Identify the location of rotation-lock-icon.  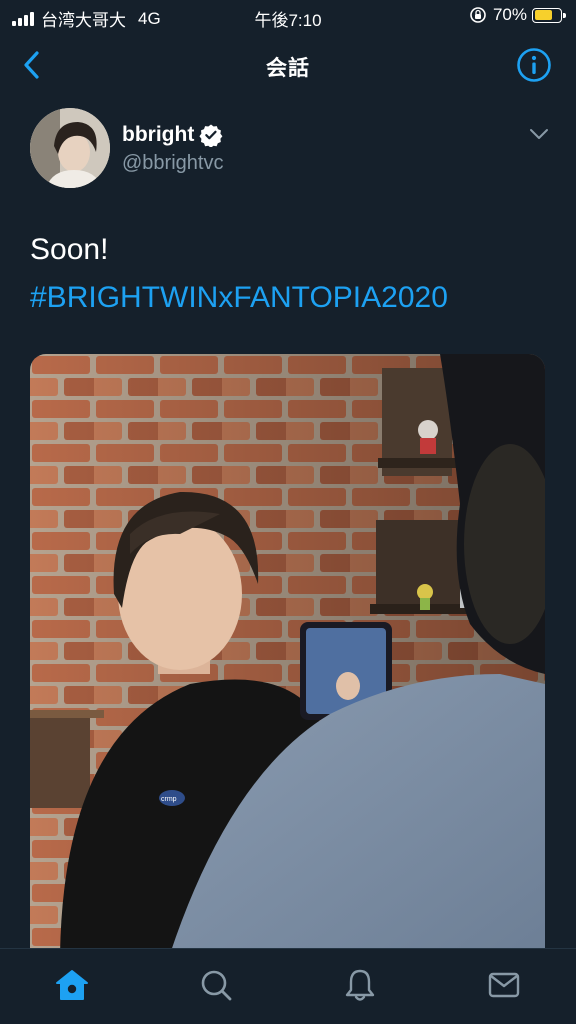
(478, 15).